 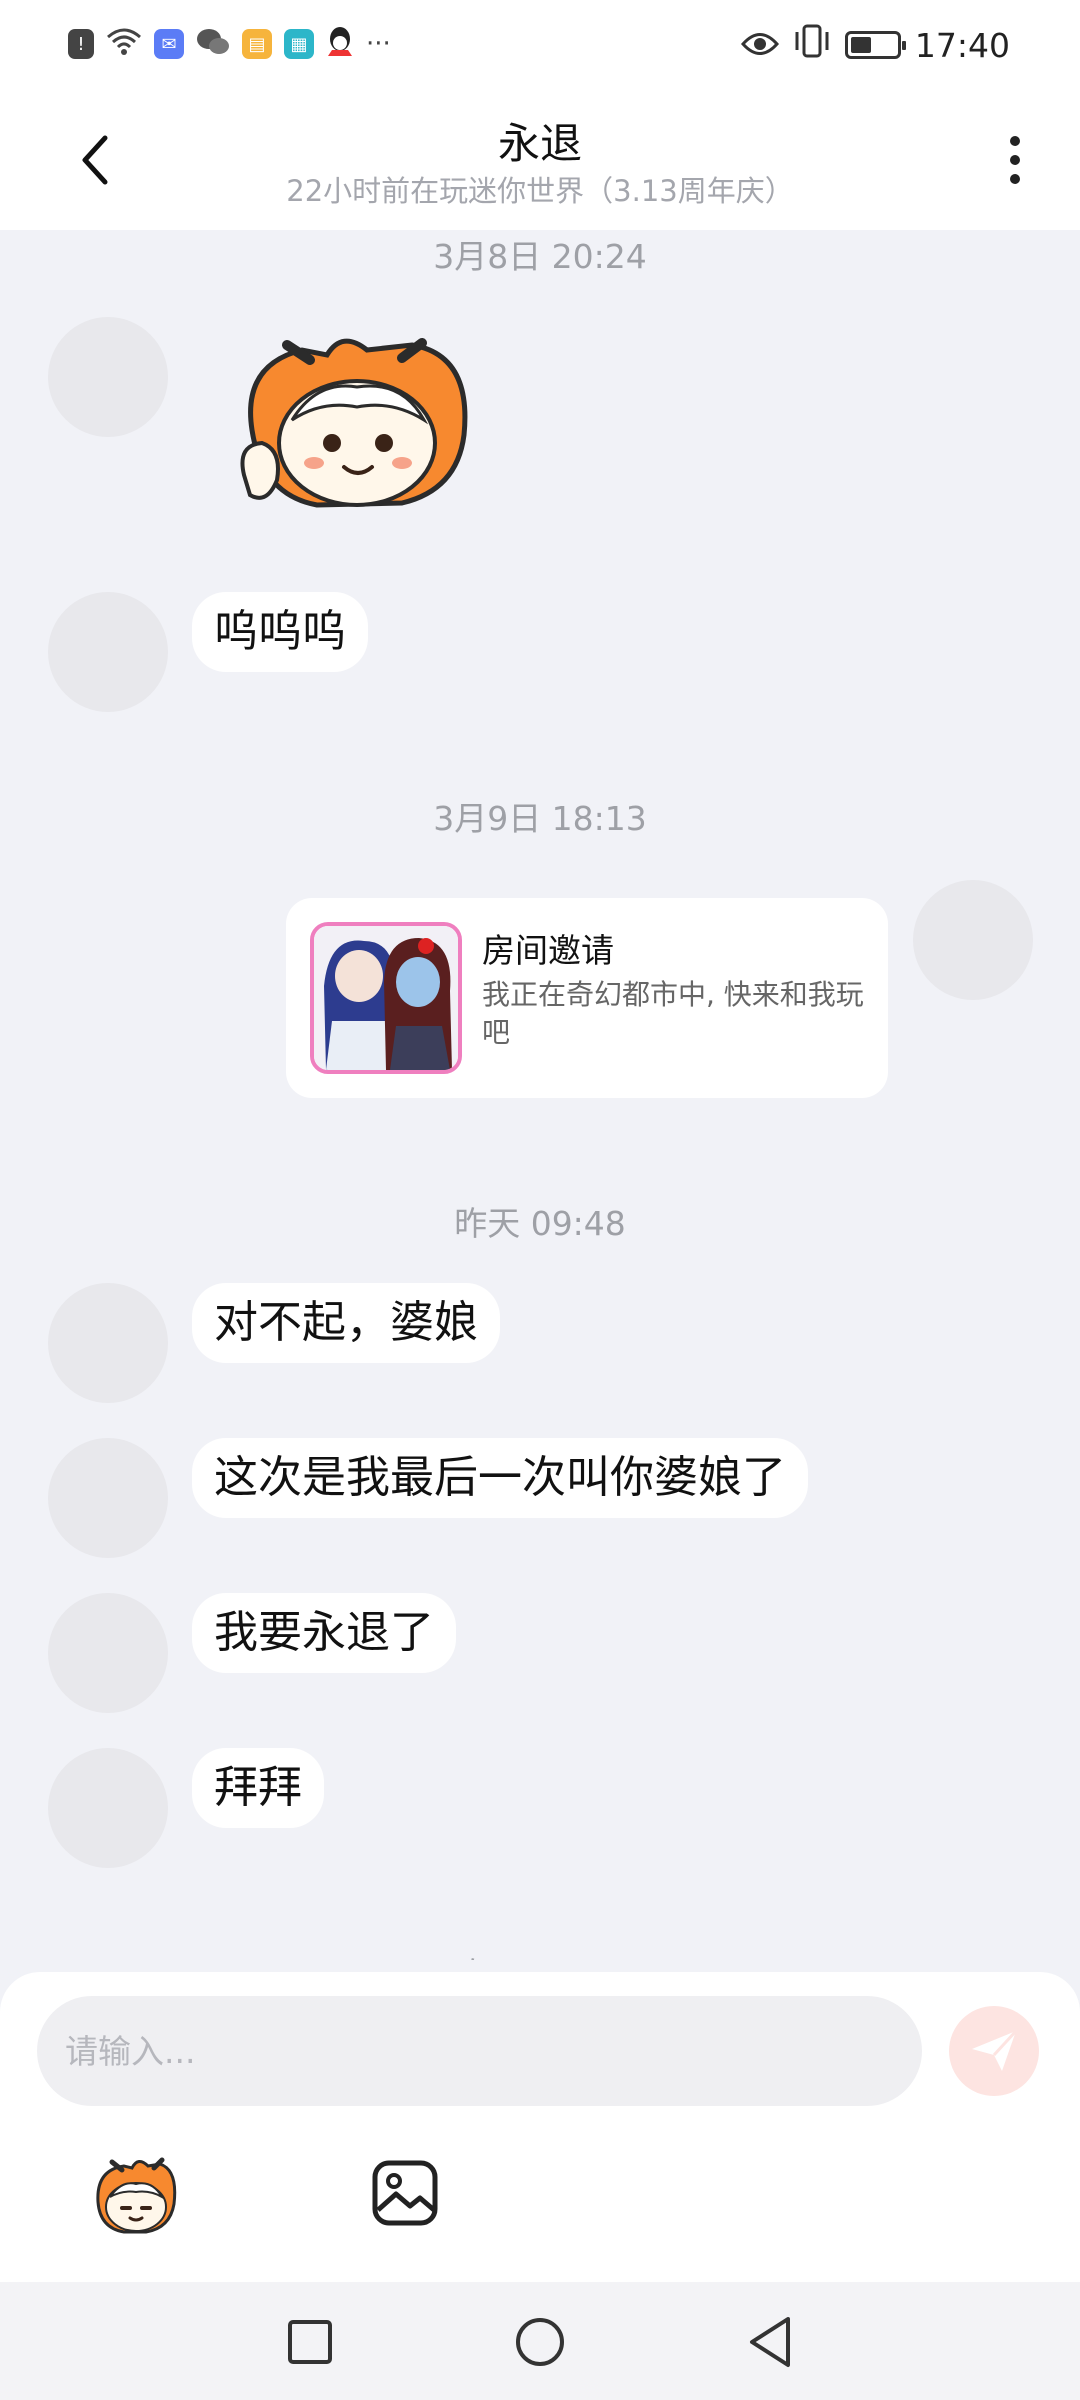 I want to click on circle-icon, so click(x=540, y=2342).